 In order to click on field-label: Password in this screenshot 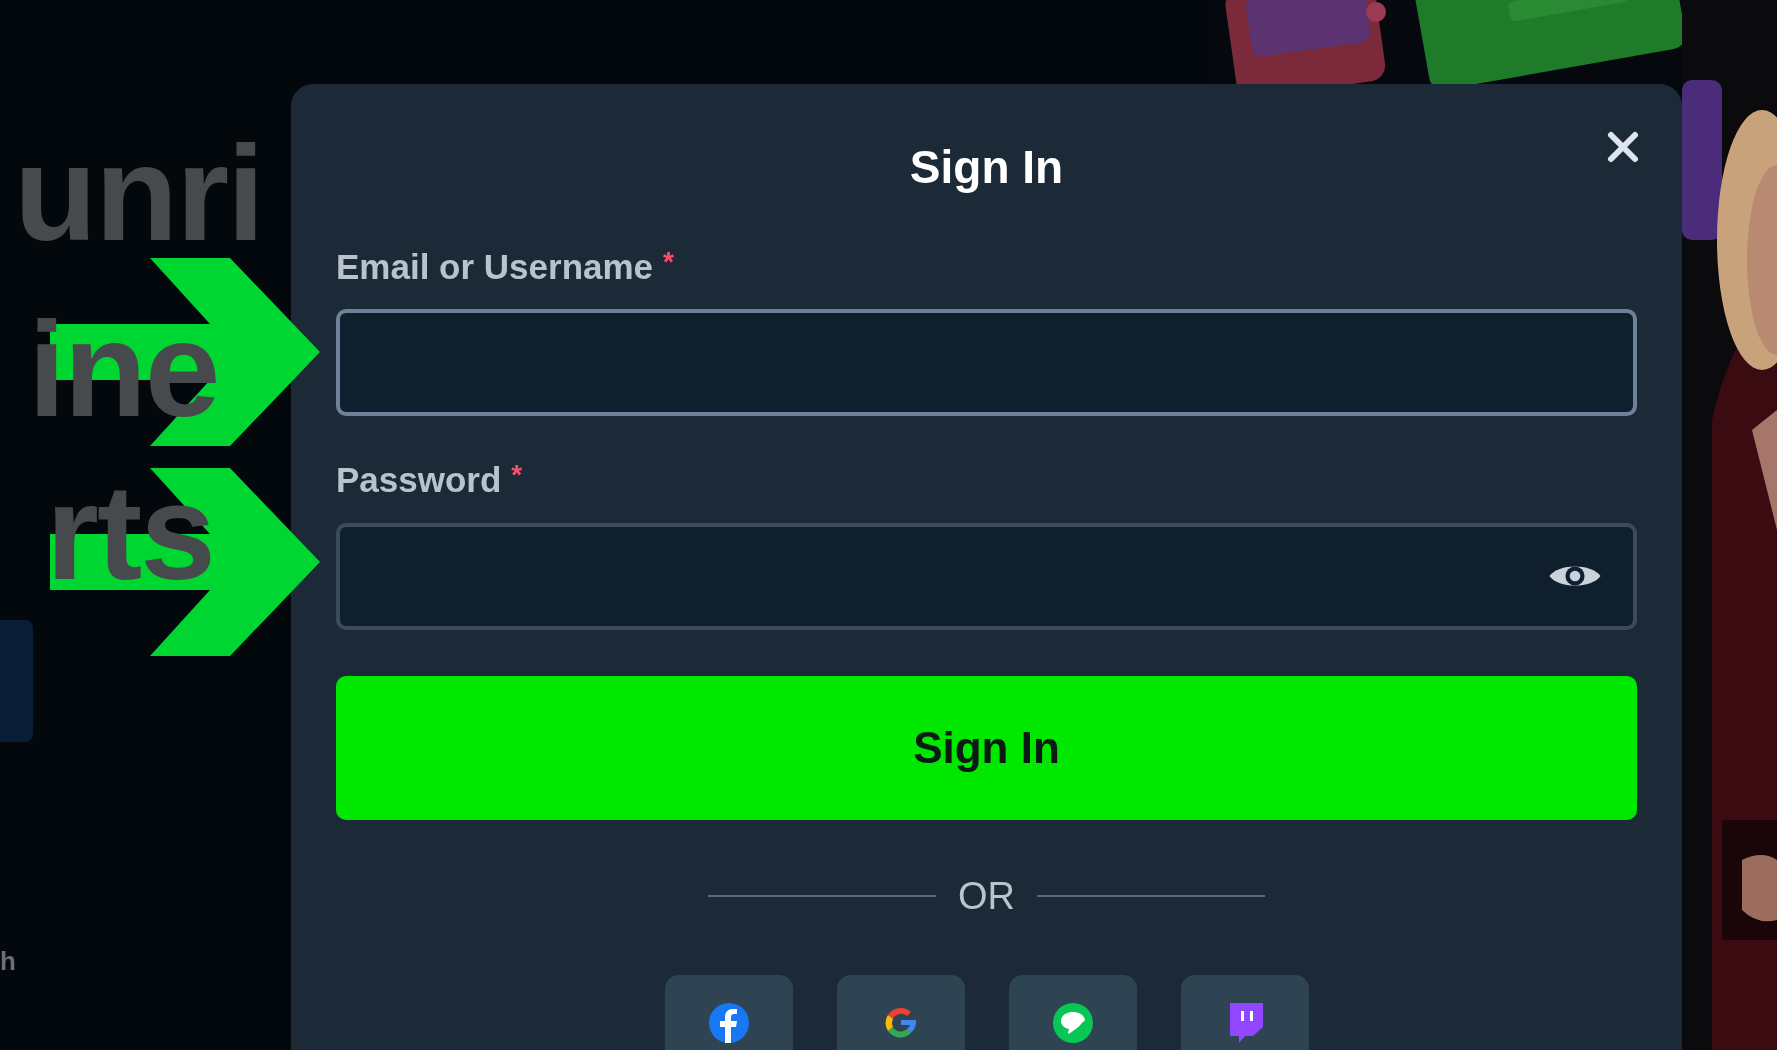, I will do `click(419, 480)`.